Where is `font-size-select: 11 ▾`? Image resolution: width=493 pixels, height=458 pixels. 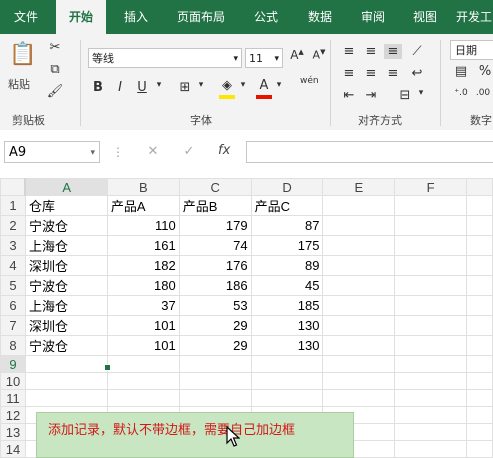 font-size-select: 11 ▾ is located at coordinates (264, 58).